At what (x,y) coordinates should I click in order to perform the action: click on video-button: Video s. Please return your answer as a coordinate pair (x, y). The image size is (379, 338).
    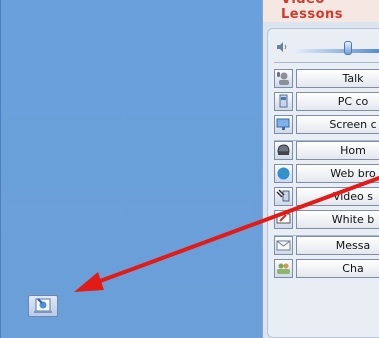
    Looking at the image, I should click on (337, 196).